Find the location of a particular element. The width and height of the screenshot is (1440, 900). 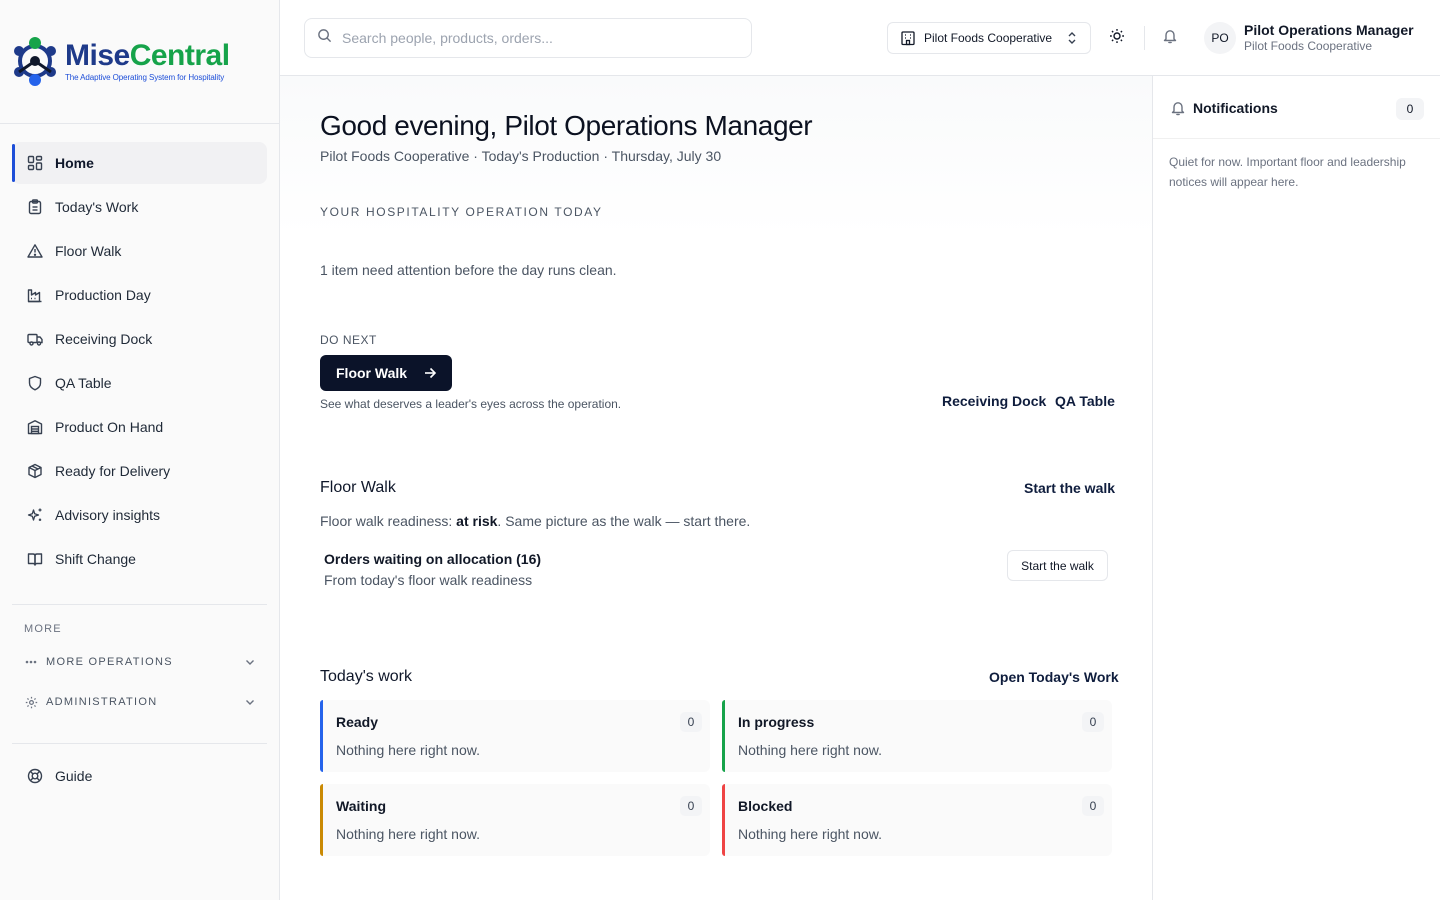

factory-icon is located at coordinates (35, 295).